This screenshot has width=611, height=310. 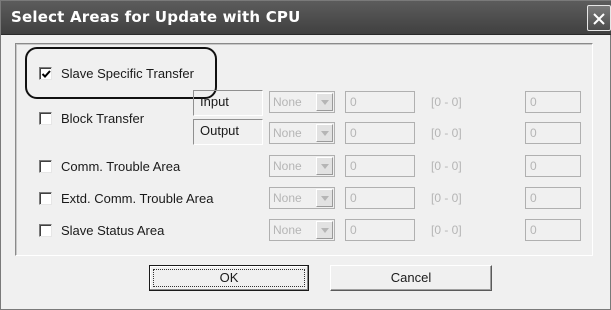 What do you see at coordinates (287, 230) in the screenshot?
I see `slave-status-area-combo-value: None` at bounding box center [287, 230].